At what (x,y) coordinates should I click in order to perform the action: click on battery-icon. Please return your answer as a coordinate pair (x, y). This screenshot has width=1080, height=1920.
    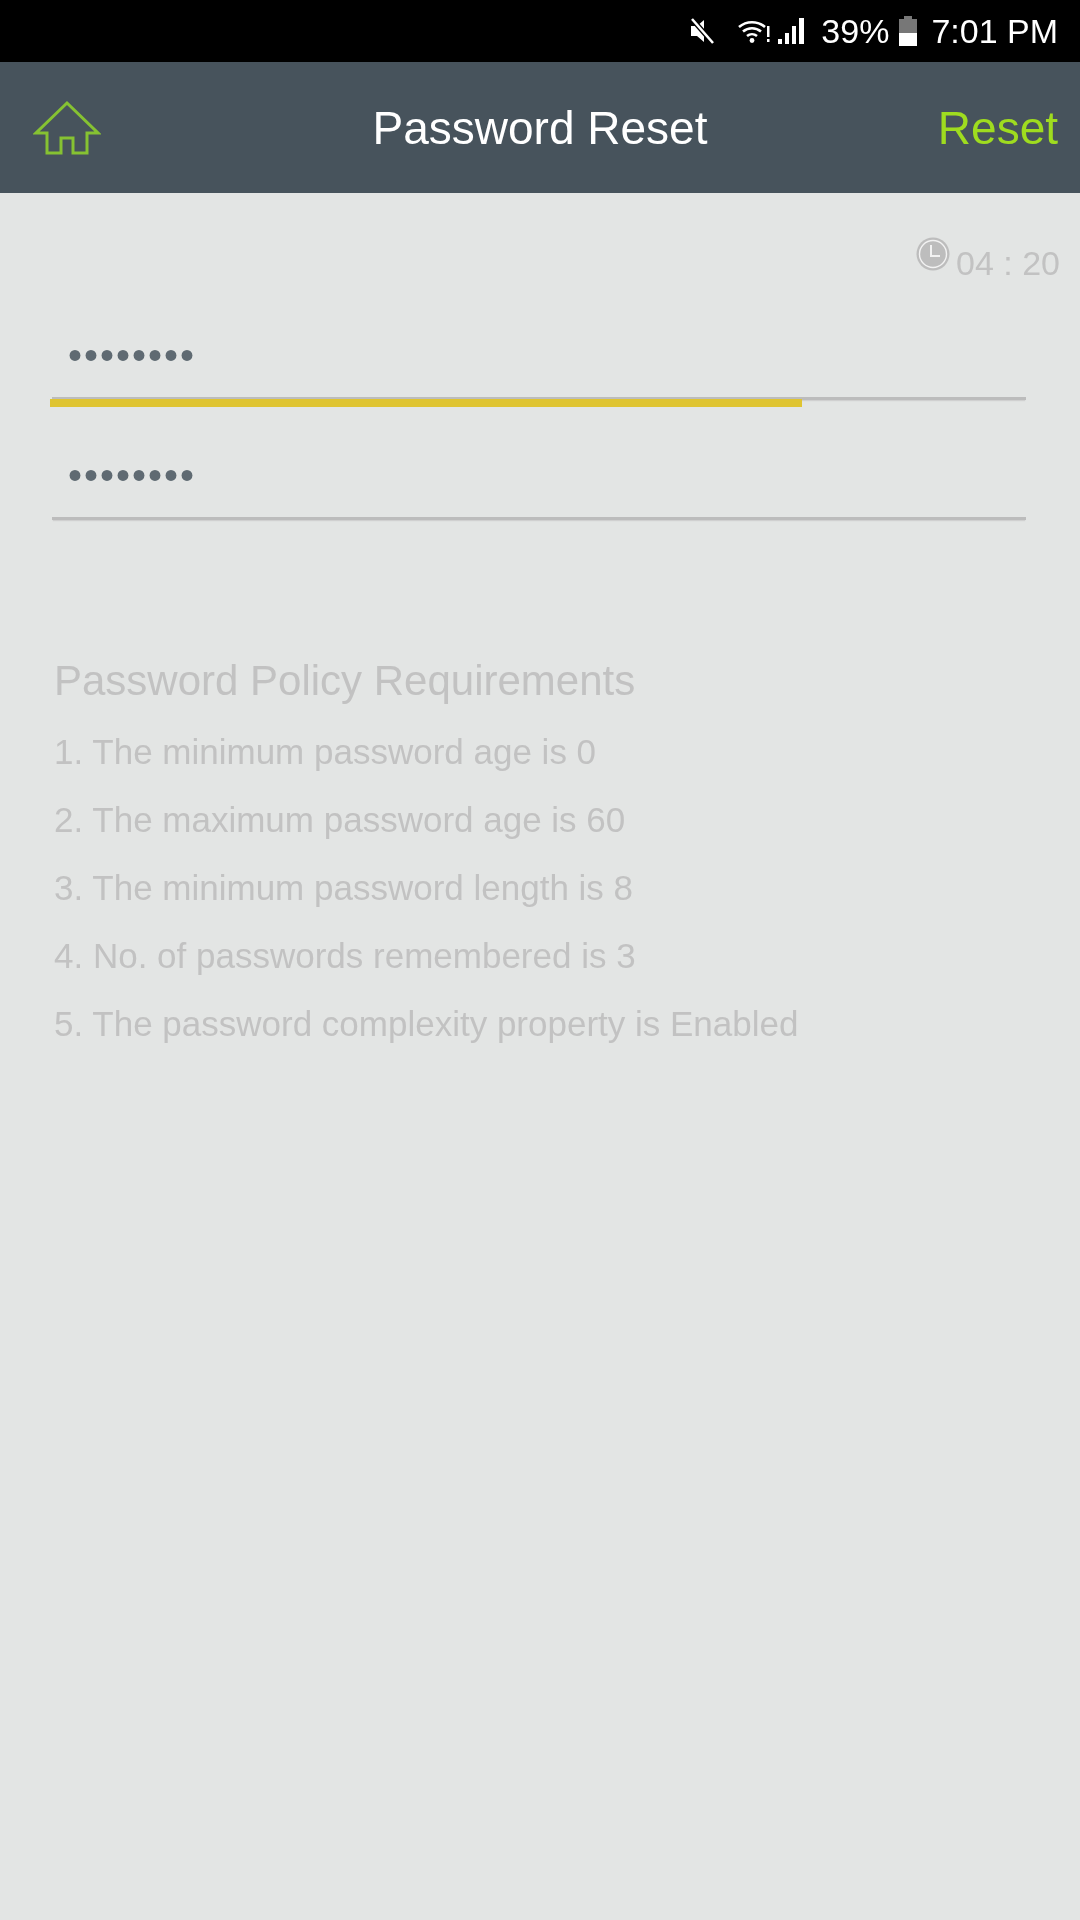
    Looking at the image, I should click on (908, 31).